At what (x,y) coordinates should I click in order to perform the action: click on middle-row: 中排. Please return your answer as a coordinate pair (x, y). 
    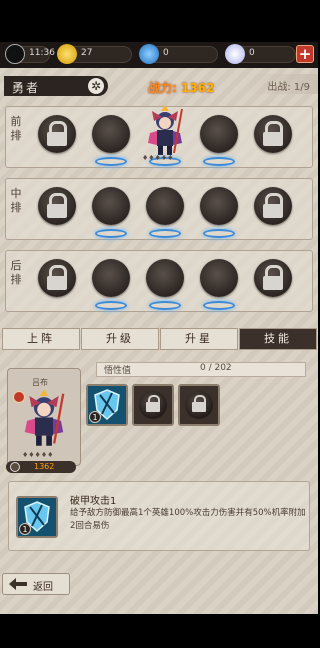
    Looking at the image, I should click on (159, 209).